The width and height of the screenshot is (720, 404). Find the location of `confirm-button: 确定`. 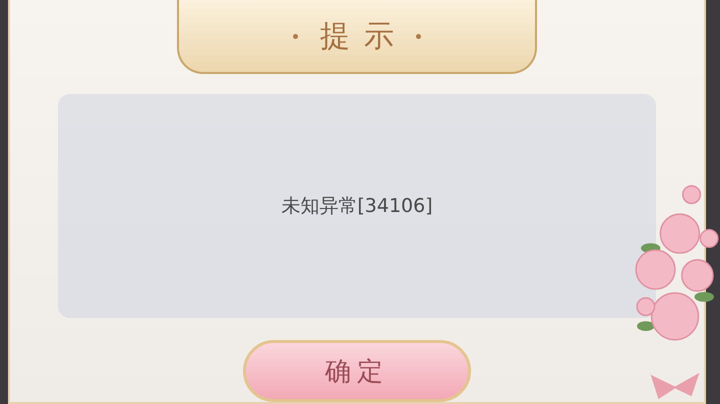

confirm-button: 确定 is located at coordinates (357, 371).